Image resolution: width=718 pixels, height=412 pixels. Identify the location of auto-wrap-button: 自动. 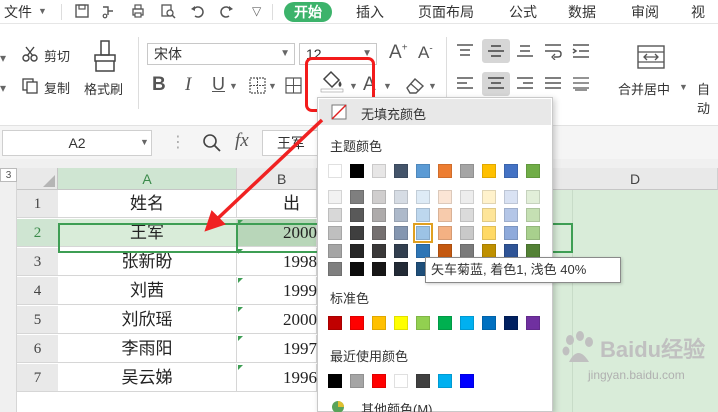
(707, 98).